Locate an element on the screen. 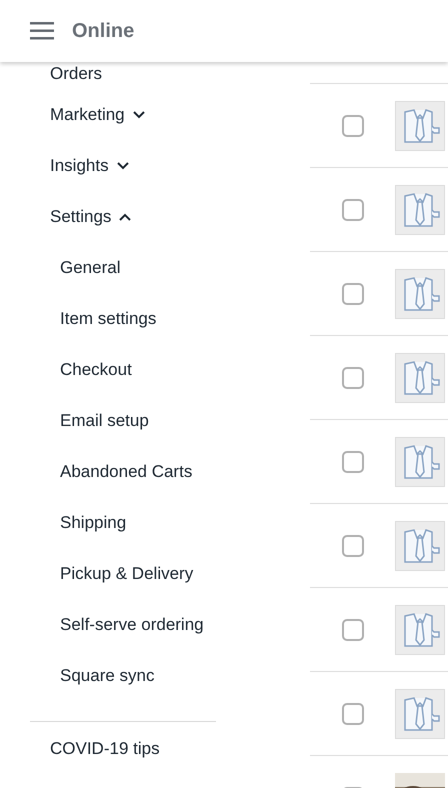 This screenshot has height=788, width=448. nav-item: Settings is located at coordinates (91, 217).